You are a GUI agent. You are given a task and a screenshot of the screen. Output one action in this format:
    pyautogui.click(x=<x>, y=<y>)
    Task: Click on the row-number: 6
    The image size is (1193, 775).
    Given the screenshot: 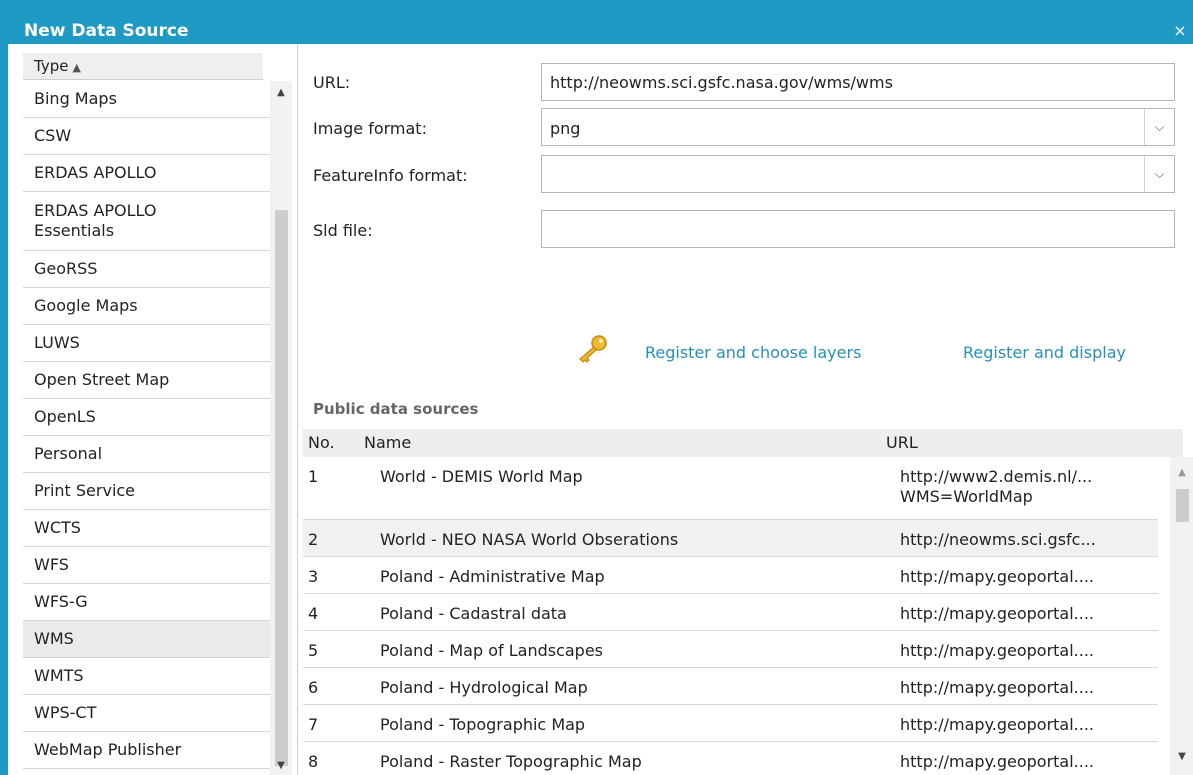 What is the action you would take?
    pyautogui.click(x=313, y=687)
    